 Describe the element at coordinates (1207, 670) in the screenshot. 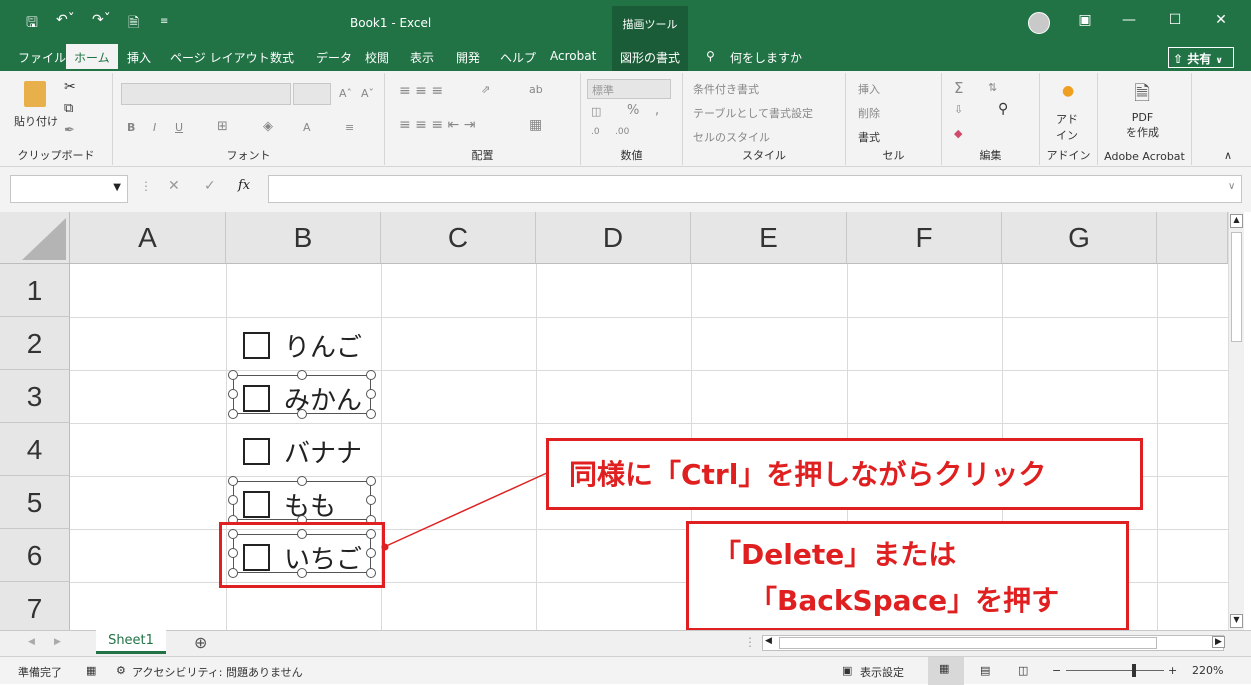

I see `zoom-level: 220%` at that location.